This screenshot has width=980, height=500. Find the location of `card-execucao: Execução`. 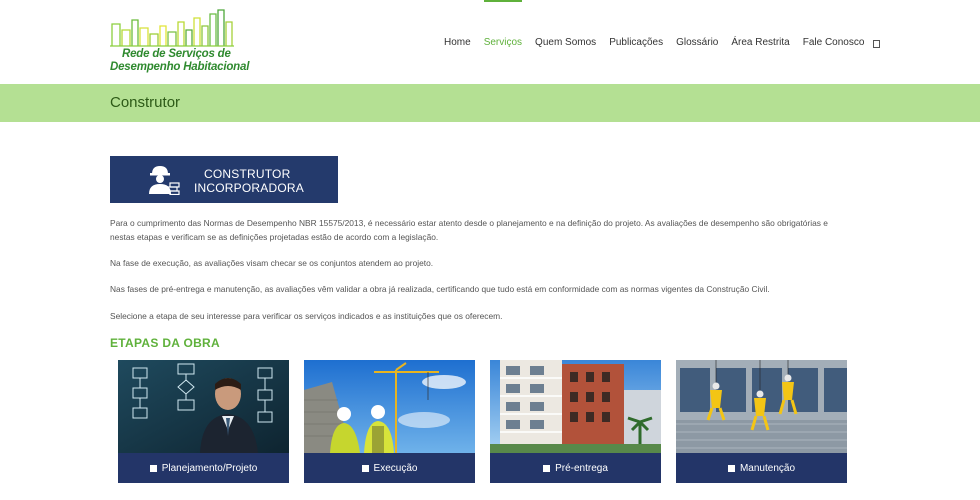

card-execucao: Execução is located at coordinates (389, 421).